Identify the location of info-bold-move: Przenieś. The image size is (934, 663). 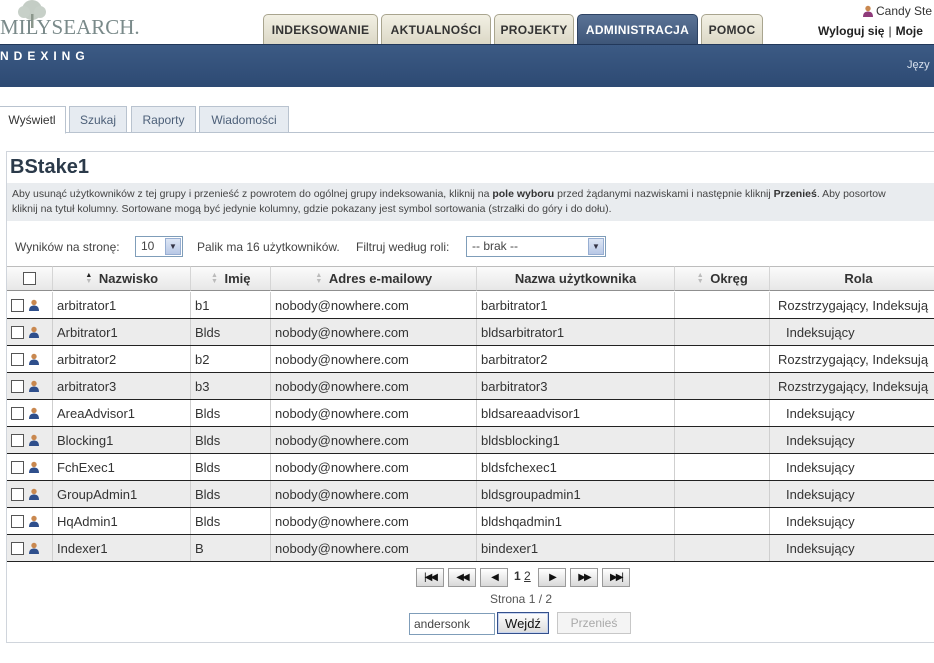
(795, 194).